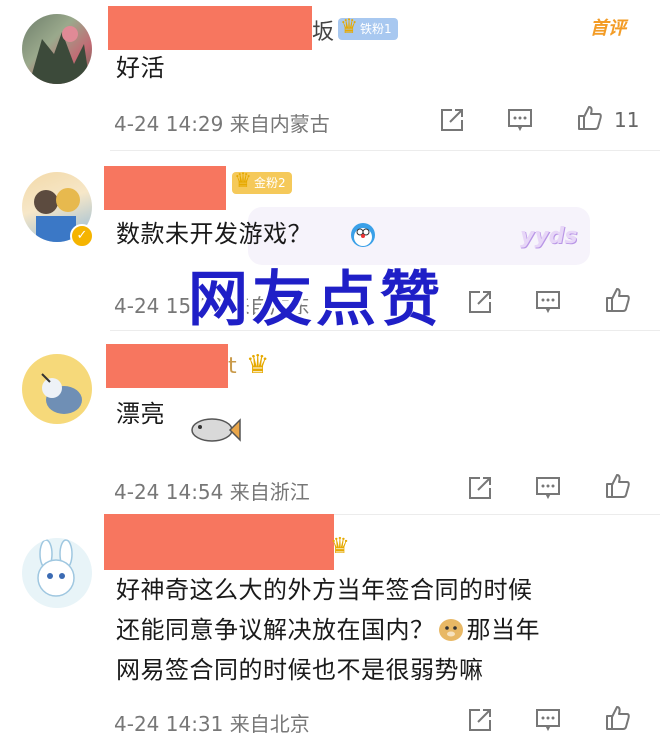  I want to click on fan-badge: ♛ 金粉2, so click(262, 181).